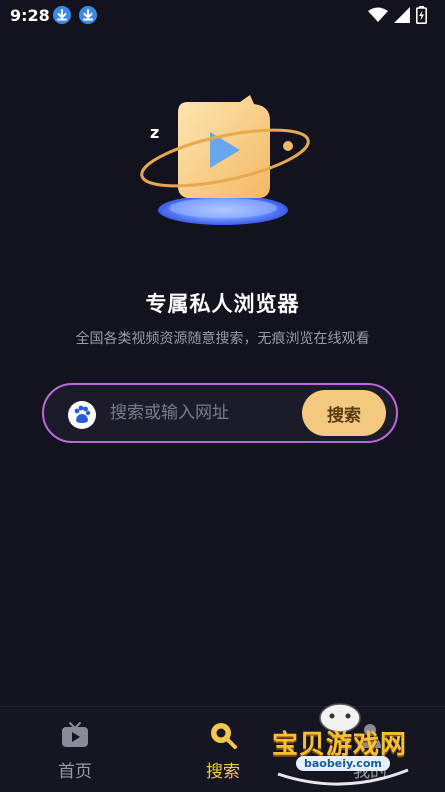 This screenshot has height=792, width=445. Describe the element at coordinates (30, 15) in the screenshot. I see `status-time: 9:28` at that location.